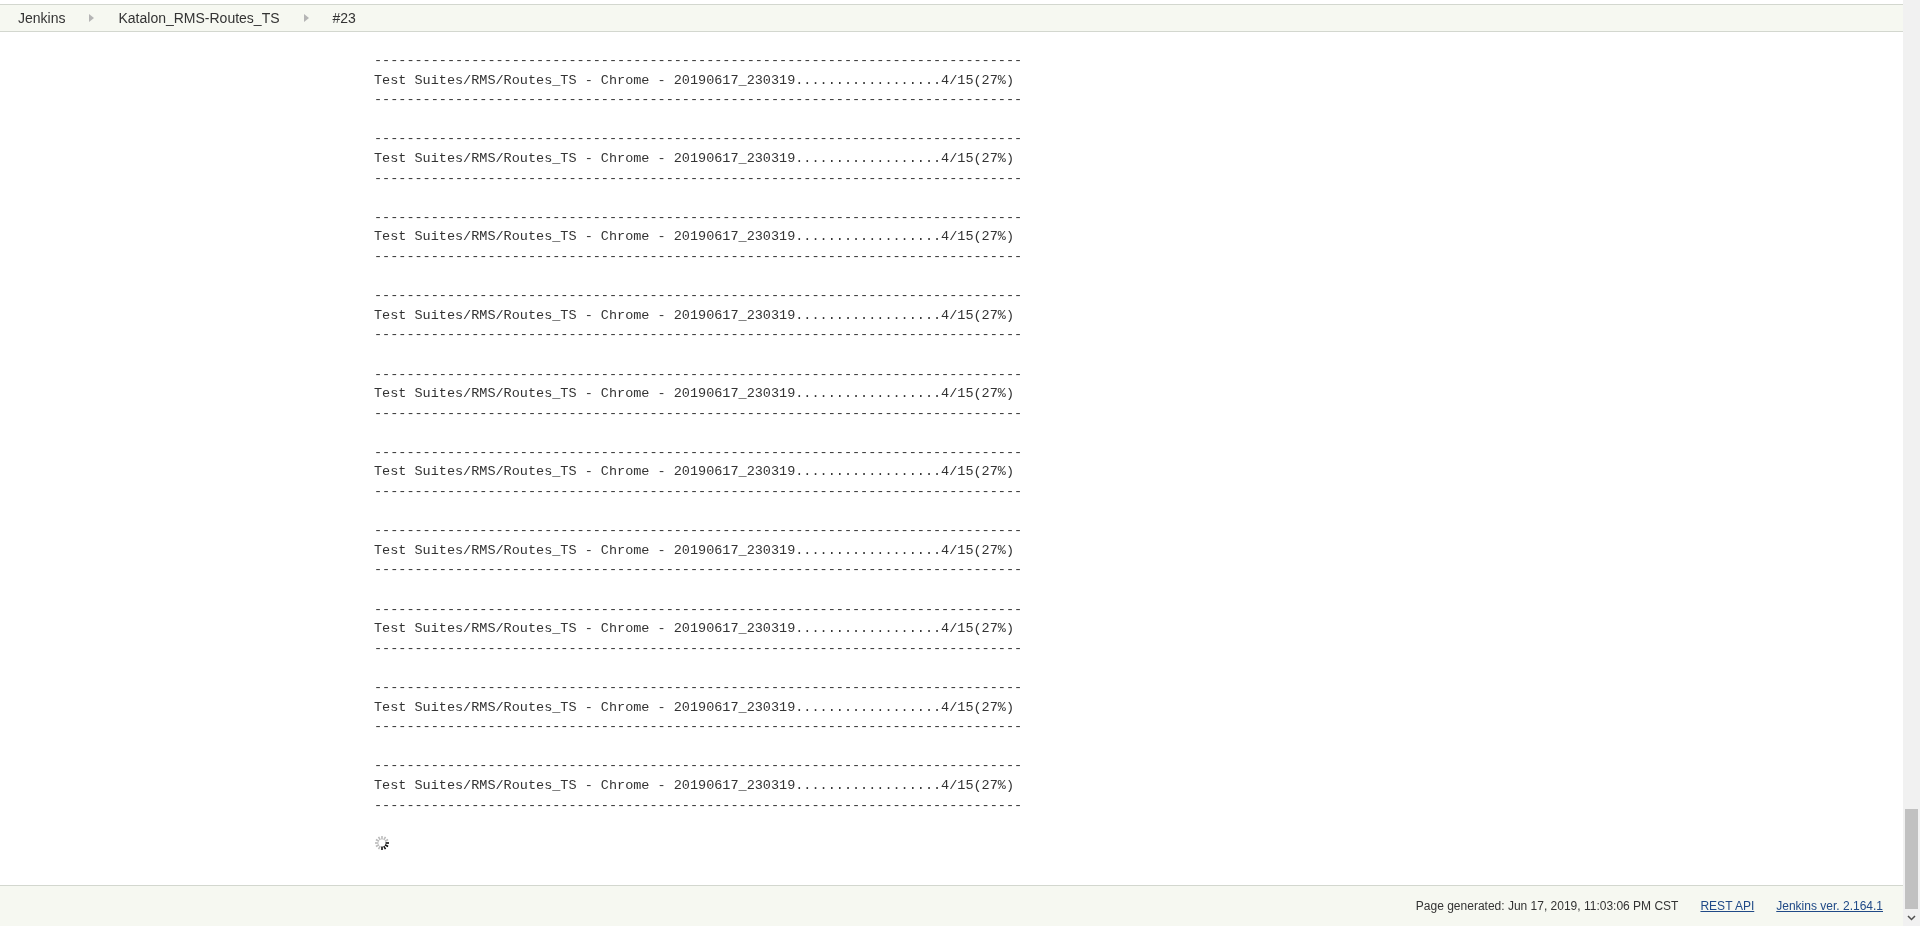 This screenshot has height=926, width=1920. Describe the element at coordinates (1547, 906) in the screenshot. I see `page-generated-text: Page generated: Jun 17, 2019, 11:03:06 PM CST` at that location.